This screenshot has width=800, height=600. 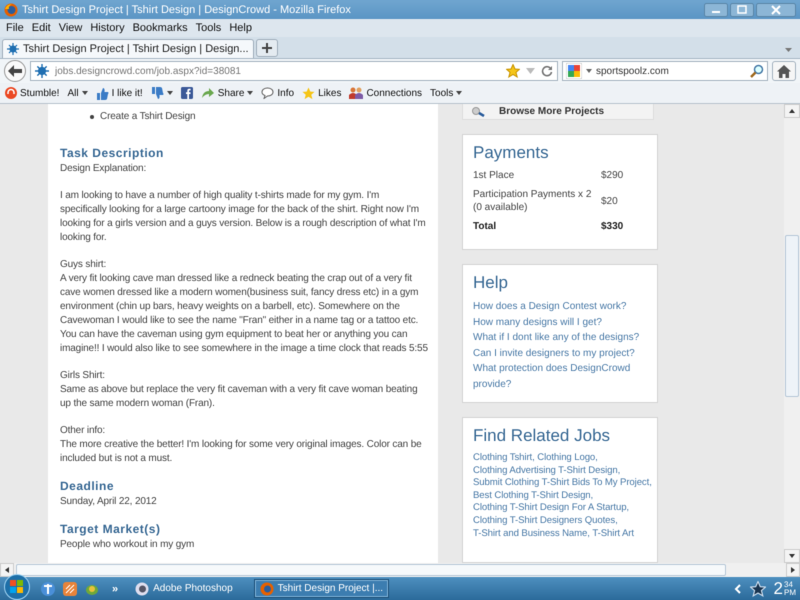 I want to click on payment-amount: $20, so click(x=609, y=201).